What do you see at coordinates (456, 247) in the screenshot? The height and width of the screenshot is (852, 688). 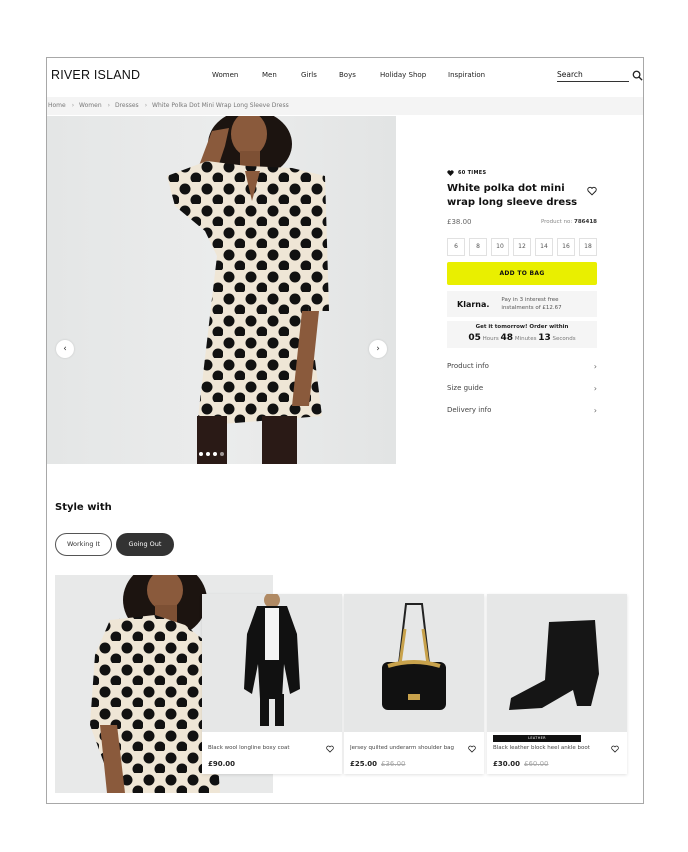 I see `size-option-6: 6` at bounding box center [456, 247].